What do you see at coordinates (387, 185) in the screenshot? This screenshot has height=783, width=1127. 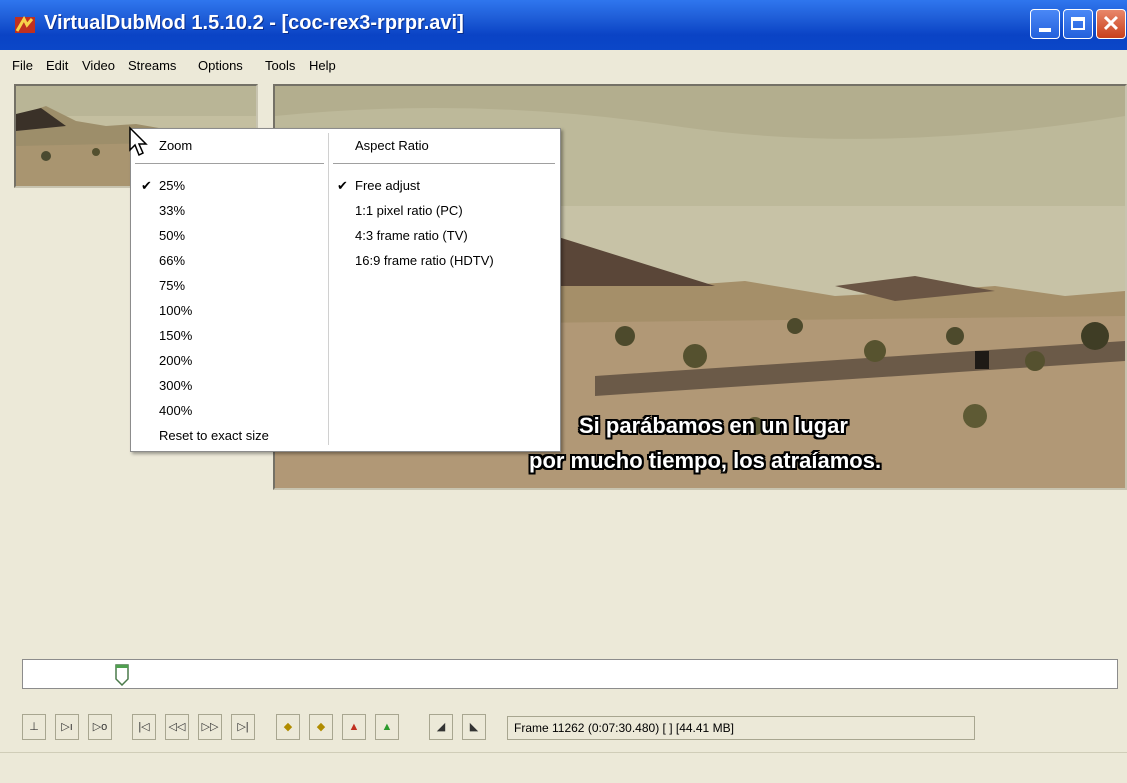 I see `aspect-free-adjust: Free adjust` at bounding box center [387, 185].